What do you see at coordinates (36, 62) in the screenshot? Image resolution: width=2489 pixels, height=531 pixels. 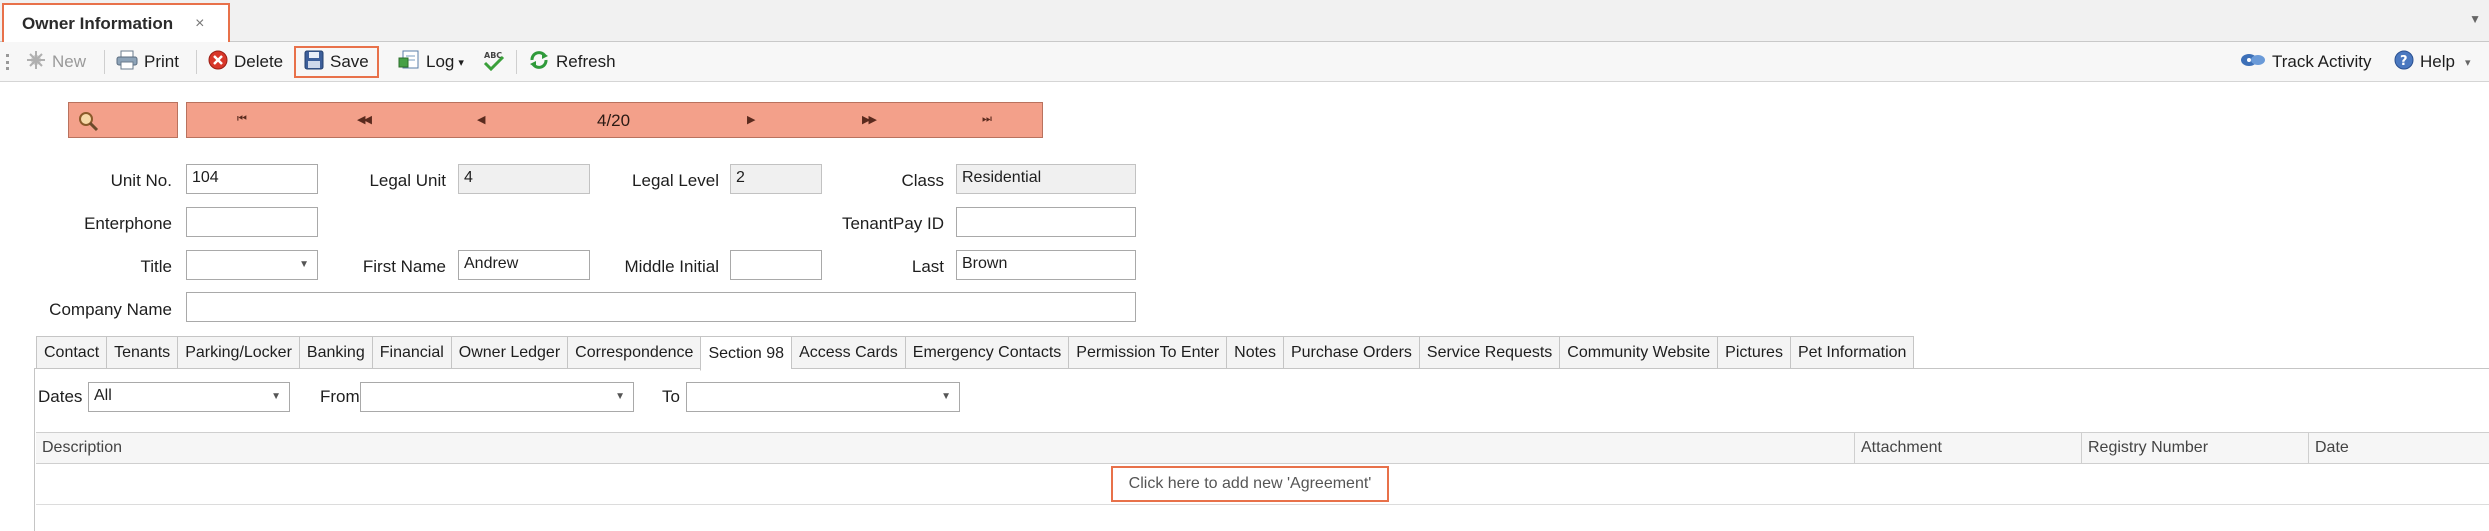 I see `new-star-icon` at bounding box center [36, 62].